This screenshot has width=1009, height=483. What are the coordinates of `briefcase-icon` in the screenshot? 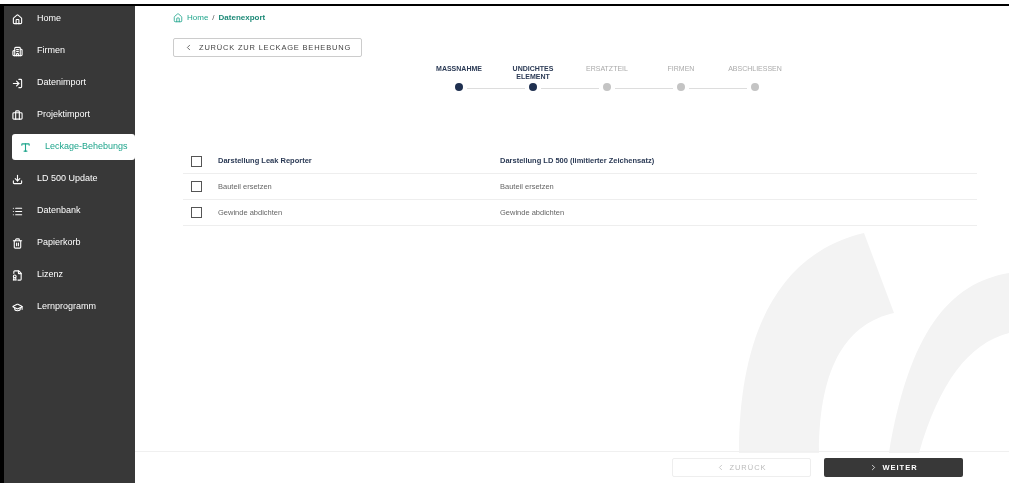 It's located at (17, 115).